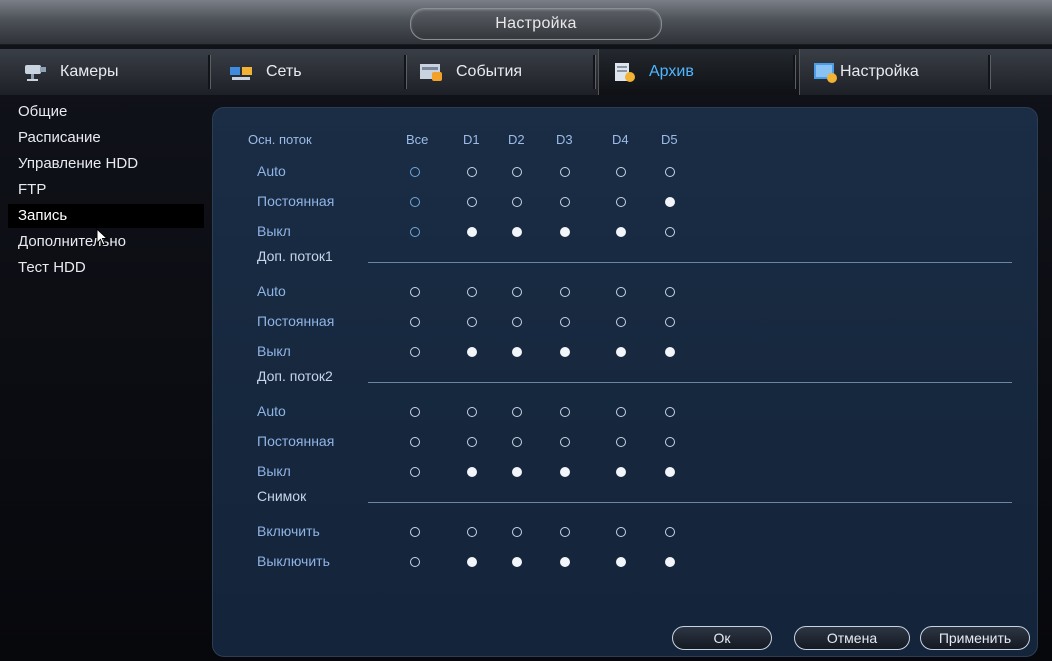 The image size is (1052, 661). What do you see at coordinates (852, 638) in the screenshot?
I see `cancel-button: Отмена` at bounding box center [852, 638].